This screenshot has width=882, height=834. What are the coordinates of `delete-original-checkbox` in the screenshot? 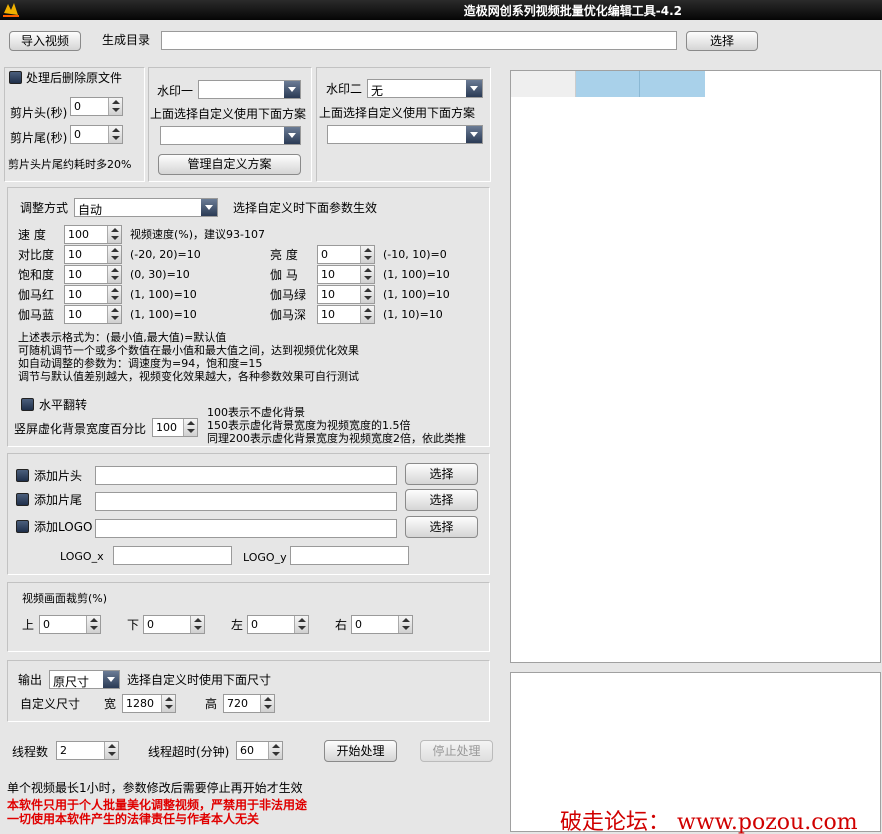 It's located at (15, 77).